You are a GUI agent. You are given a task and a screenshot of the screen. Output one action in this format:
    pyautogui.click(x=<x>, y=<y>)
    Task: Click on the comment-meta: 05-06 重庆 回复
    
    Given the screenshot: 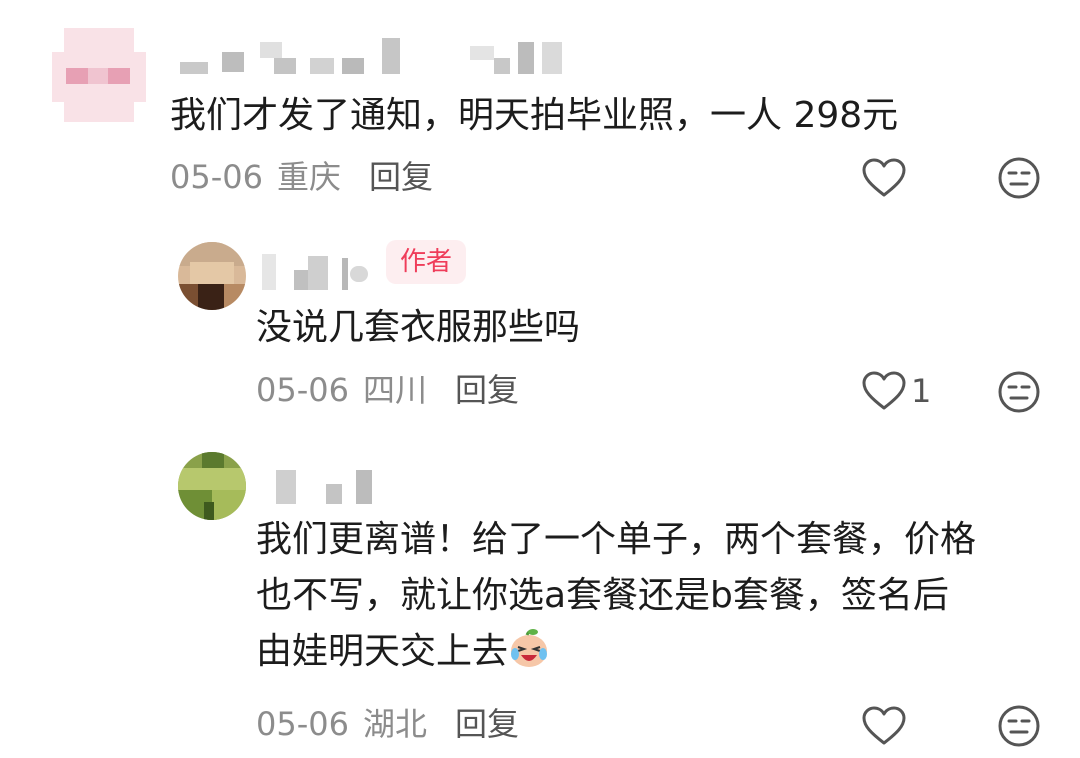 What is the action you would take?
    pyautogui.click(x=301, y=177)
    